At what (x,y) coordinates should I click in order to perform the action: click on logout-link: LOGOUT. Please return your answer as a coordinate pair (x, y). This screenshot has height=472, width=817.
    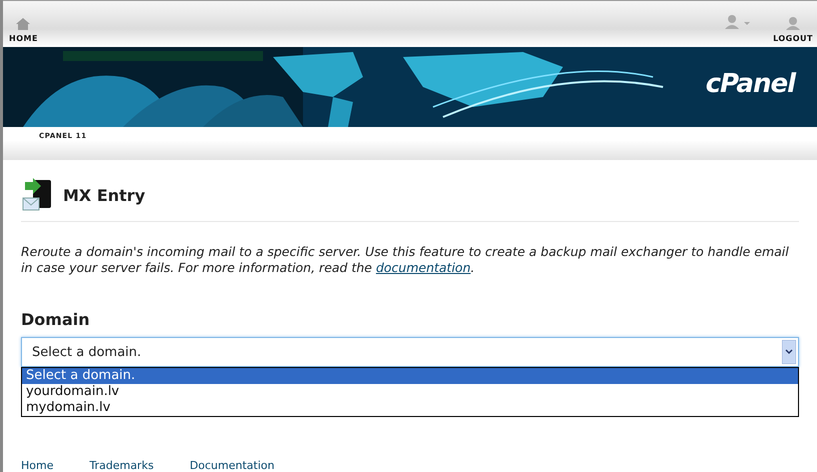
    Looking at the image, I should click on (793, 38).